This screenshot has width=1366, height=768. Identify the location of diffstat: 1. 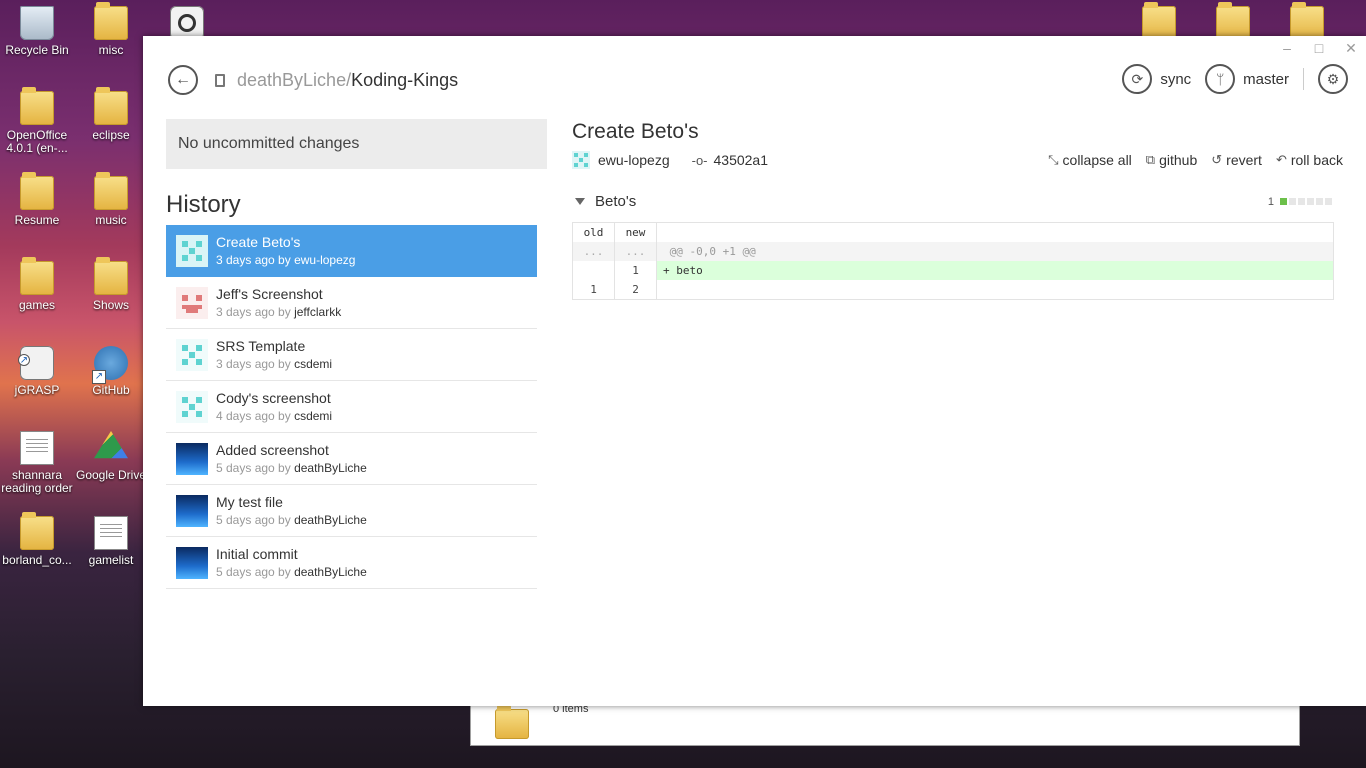
(1300, 202).